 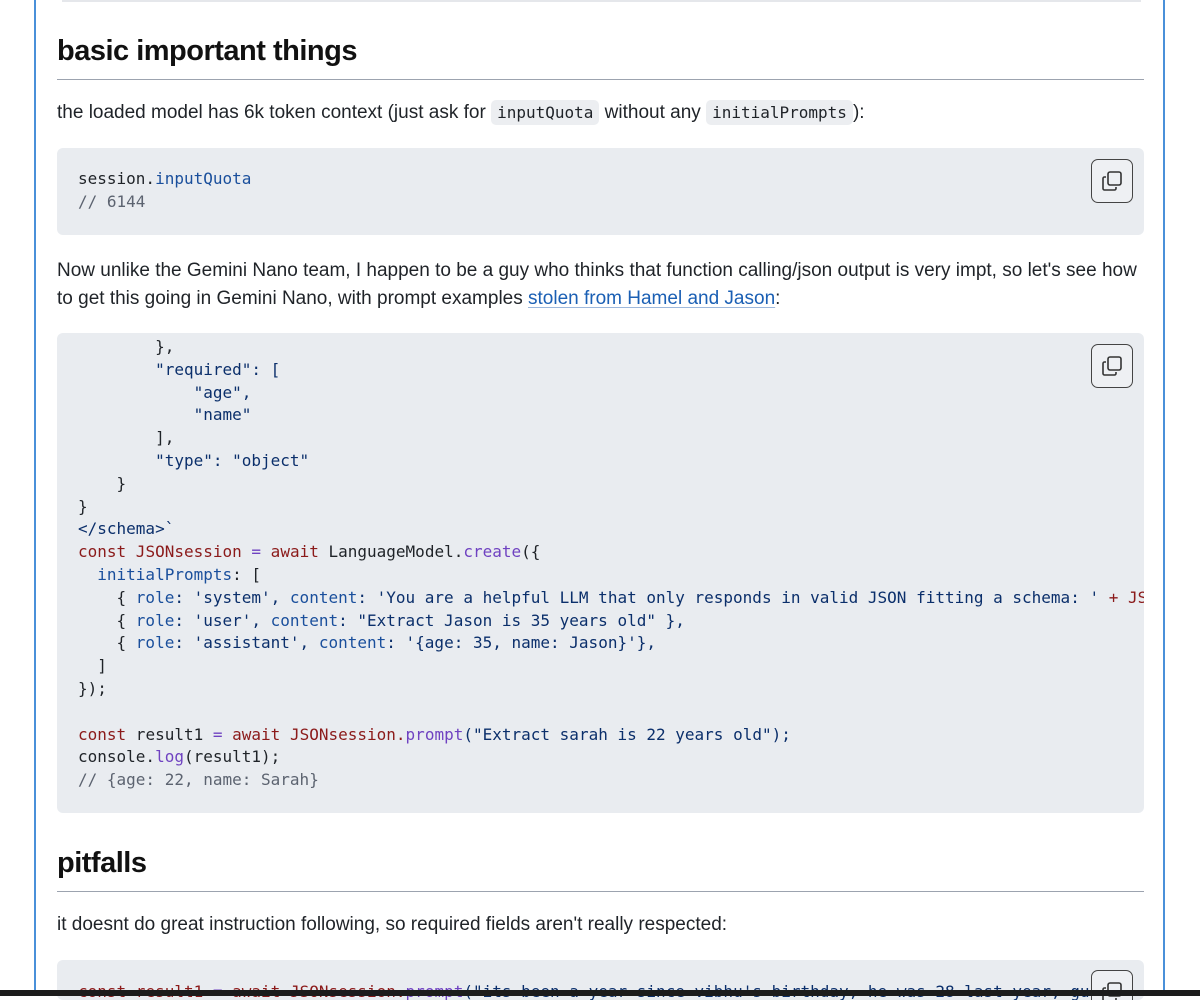 I want to click on code-token: ("Extract sarah is 22 years old");, so click(x=627, y=734).